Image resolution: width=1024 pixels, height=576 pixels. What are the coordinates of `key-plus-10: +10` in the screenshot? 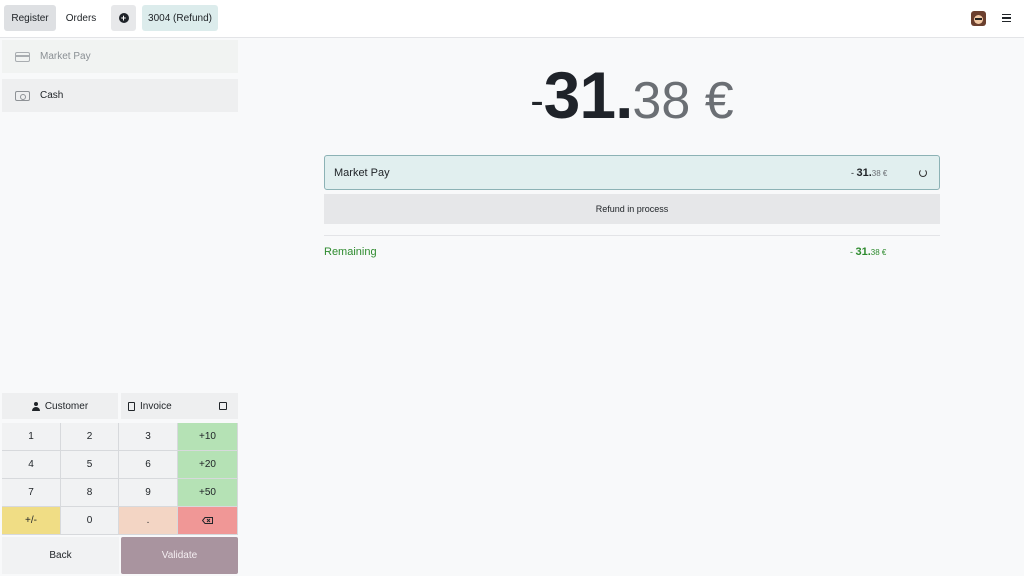 It's located at (208, 437).